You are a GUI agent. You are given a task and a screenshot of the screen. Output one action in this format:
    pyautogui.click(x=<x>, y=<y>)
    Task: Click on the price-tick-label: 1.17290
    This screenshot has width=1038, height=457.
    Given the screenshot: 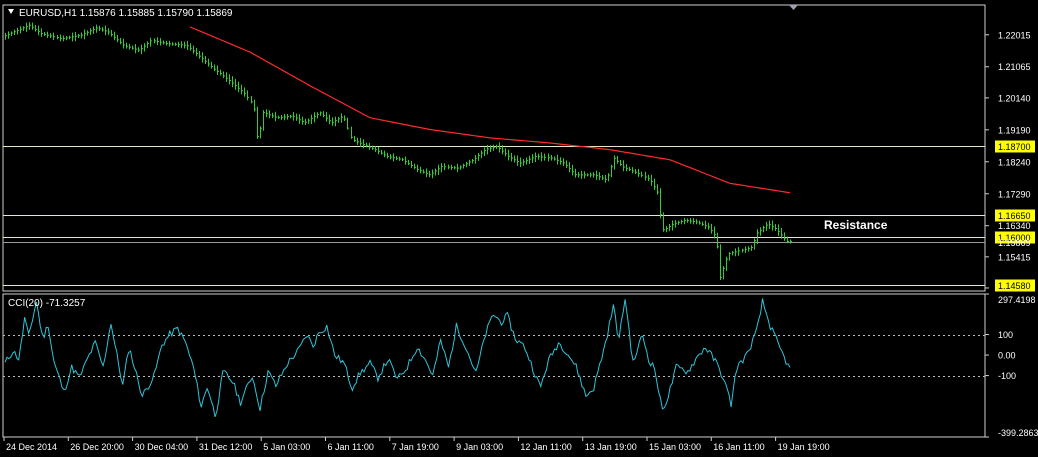 What is the action you would take?
    pyautogui.click(x=1014, y=194)
    